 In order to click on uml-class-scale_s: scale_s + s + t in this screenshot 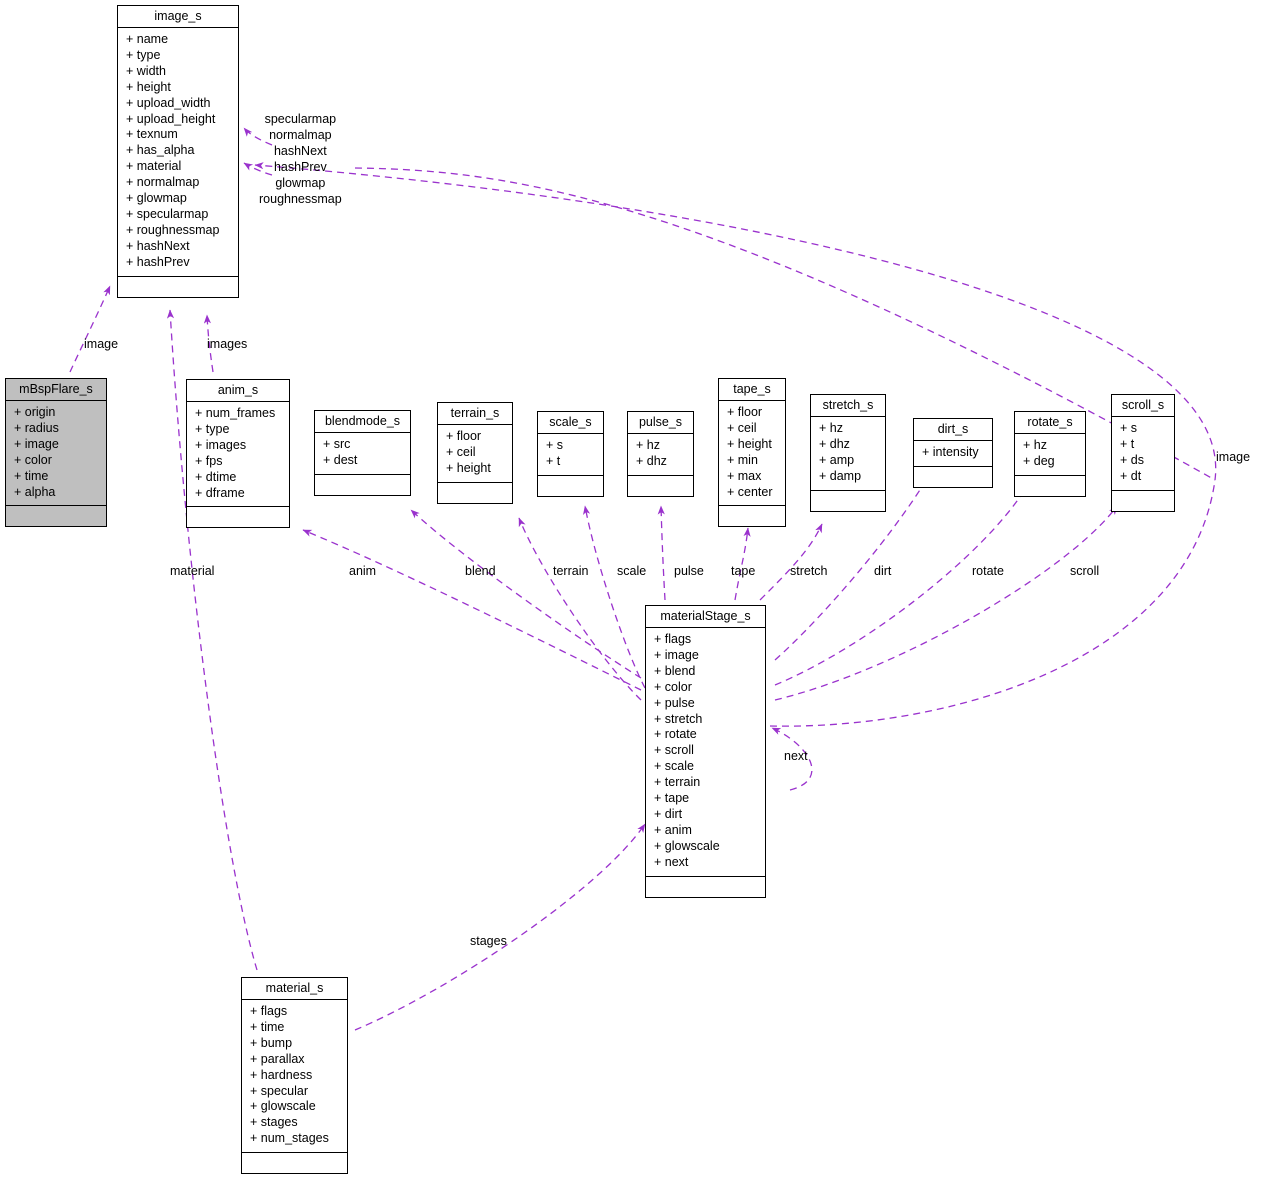, I will do `click(570, 454)`.